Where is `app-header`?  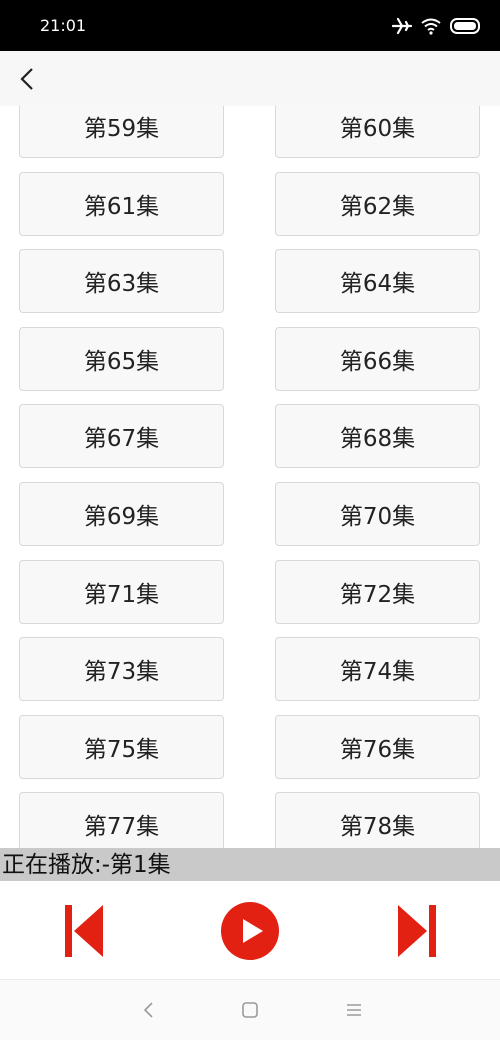 app-header is located at coordinates (250, 78).